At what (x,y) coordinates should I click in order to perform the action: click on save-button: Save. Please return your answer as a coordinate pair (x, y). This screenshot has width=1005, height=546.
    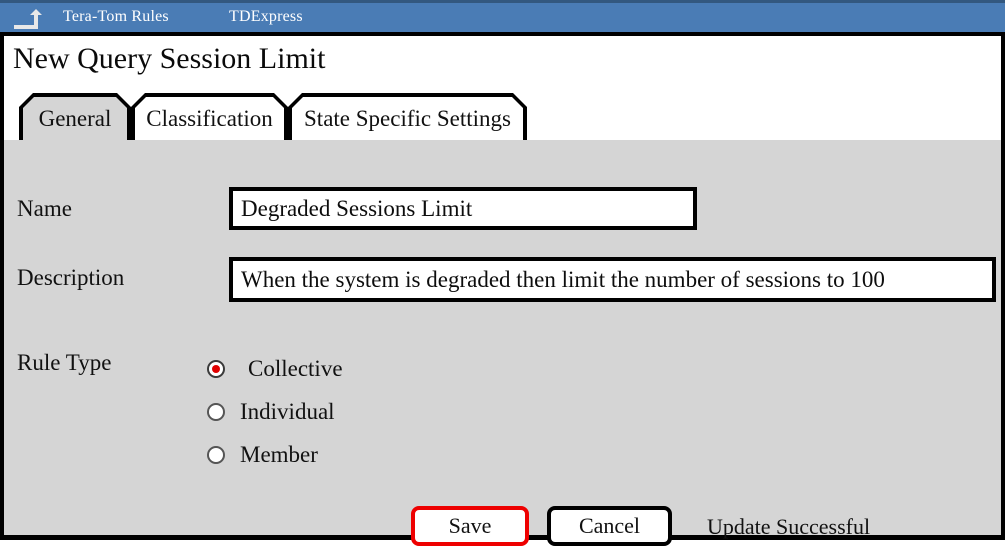
    Looking at the image, I should click on (470, 526).